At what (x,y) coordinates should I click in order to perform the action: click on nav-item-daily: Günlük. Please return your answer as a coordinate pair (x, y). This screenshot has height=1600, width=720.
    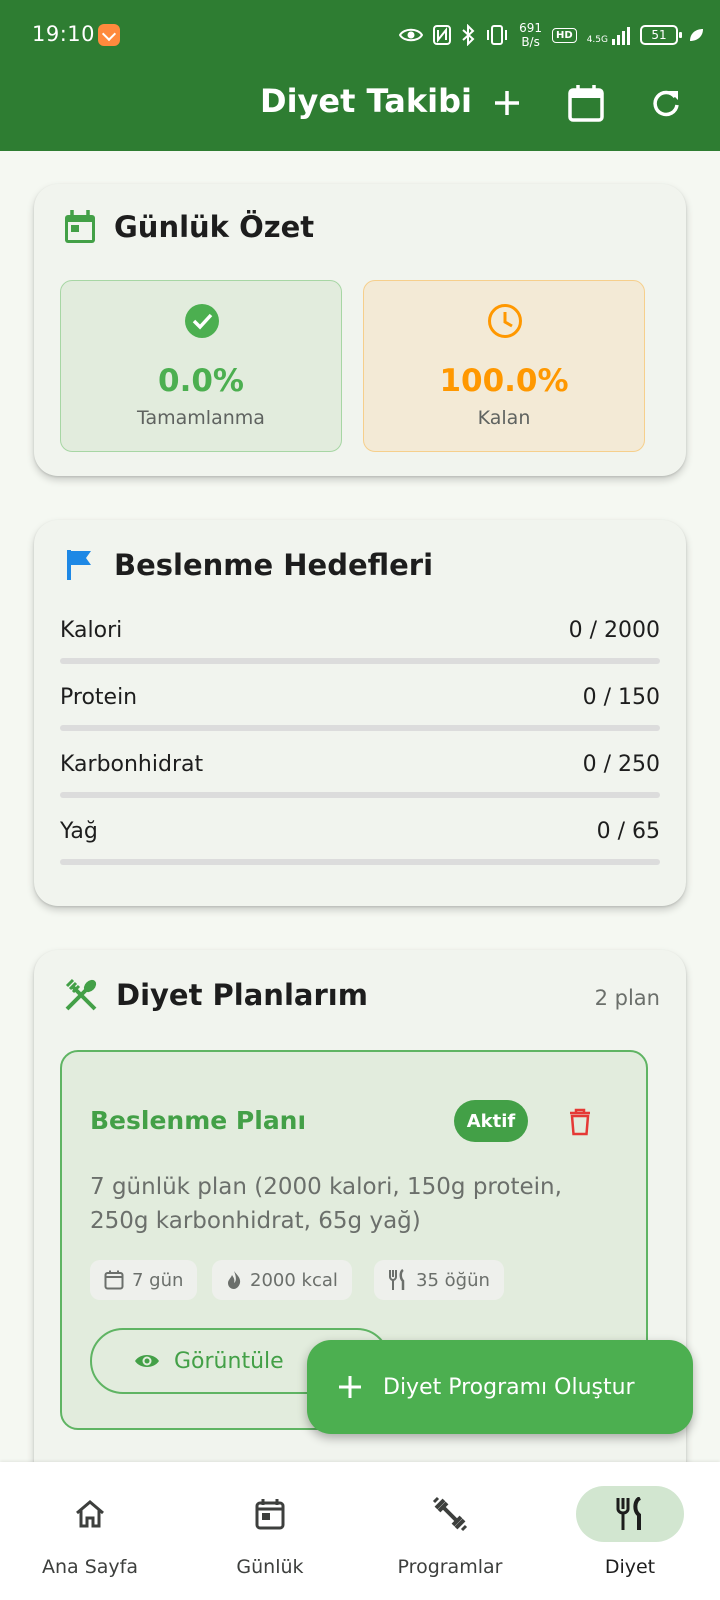
    Looking at the image, I should click on (270, 1531).